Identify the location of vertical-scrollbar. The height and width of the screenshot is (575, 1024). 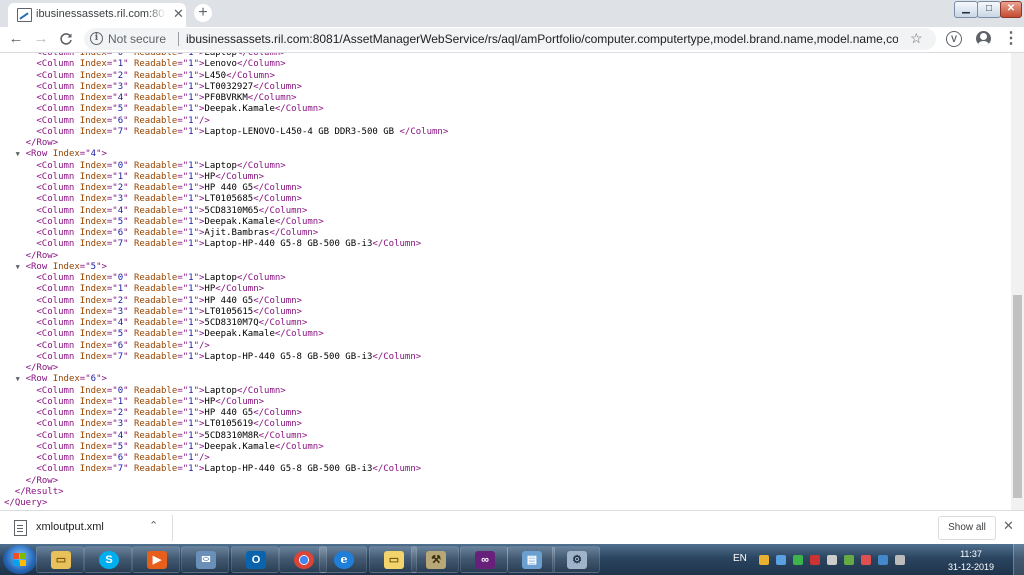
(1017, 281).